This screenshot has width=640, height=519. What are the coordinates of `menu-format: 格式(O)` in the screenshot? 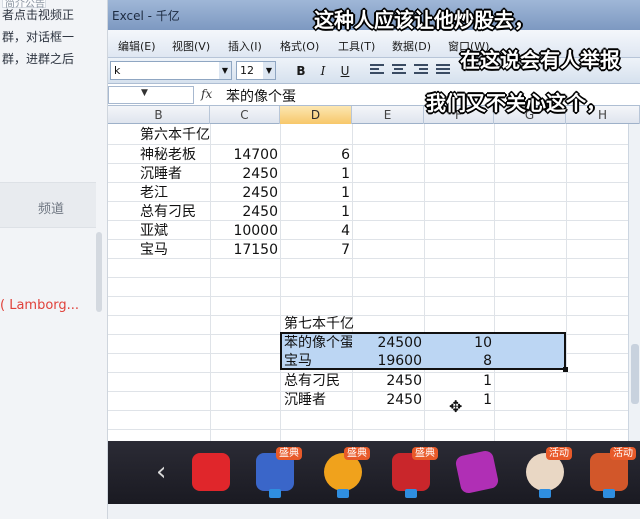 It's located at (299, 46).